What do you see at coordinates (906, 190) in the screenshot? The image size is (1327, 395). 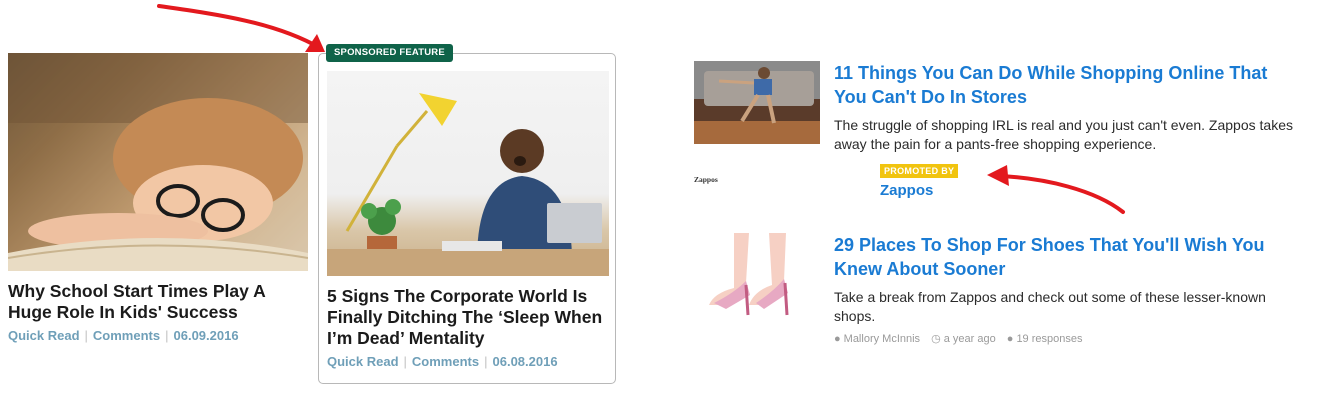 I see `promoter-name-link: Zappos` at bounding box center [906, 190].